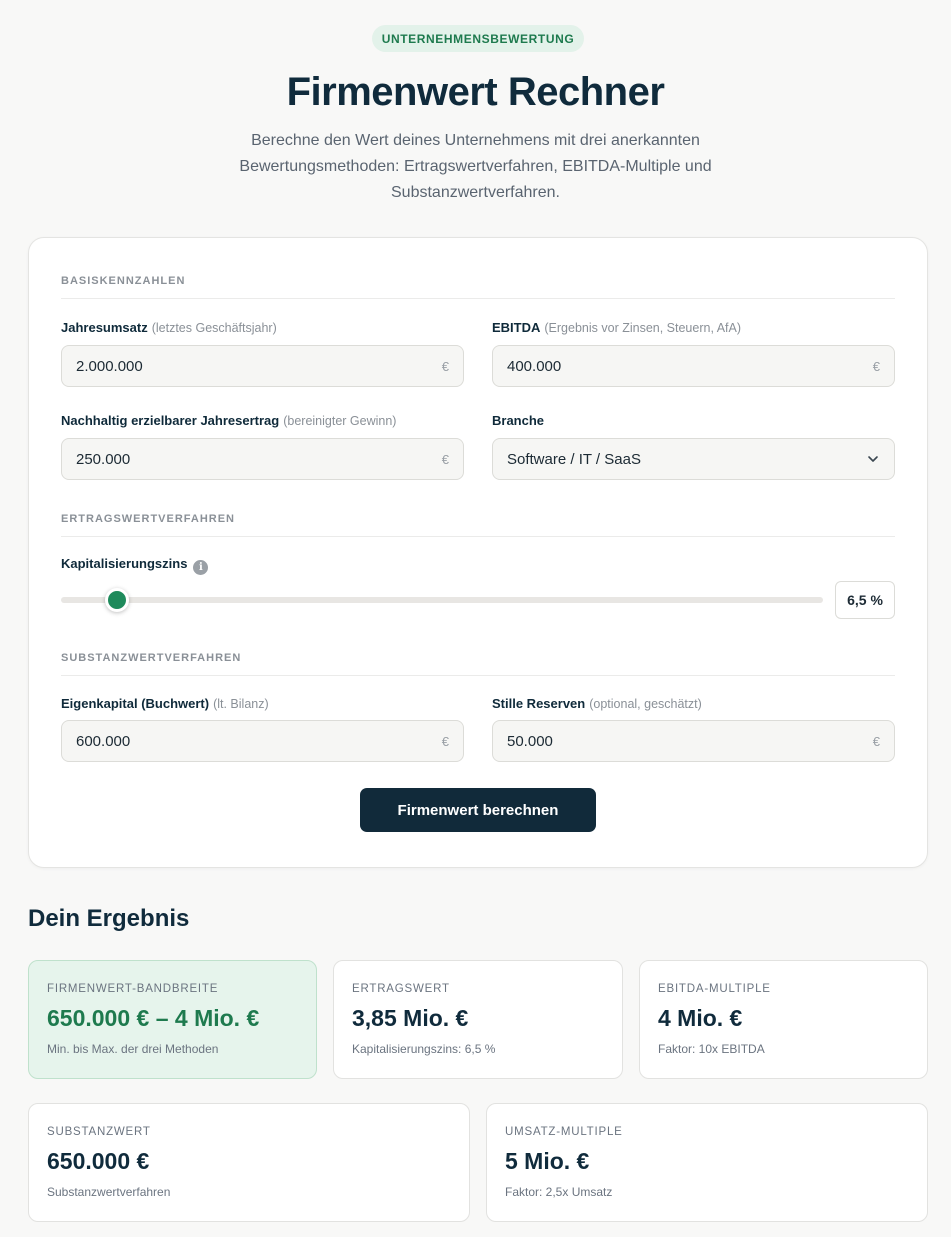  Describe the element at coordinates (124, 563) in the screenshot. I see `zins-label-text: Kapitalisierungszins` at that location.